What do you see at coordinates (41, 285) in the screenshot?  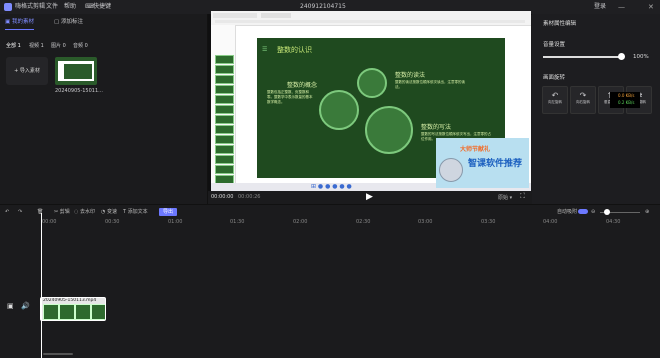 I see `playhead` at bounding box center [41, 285].